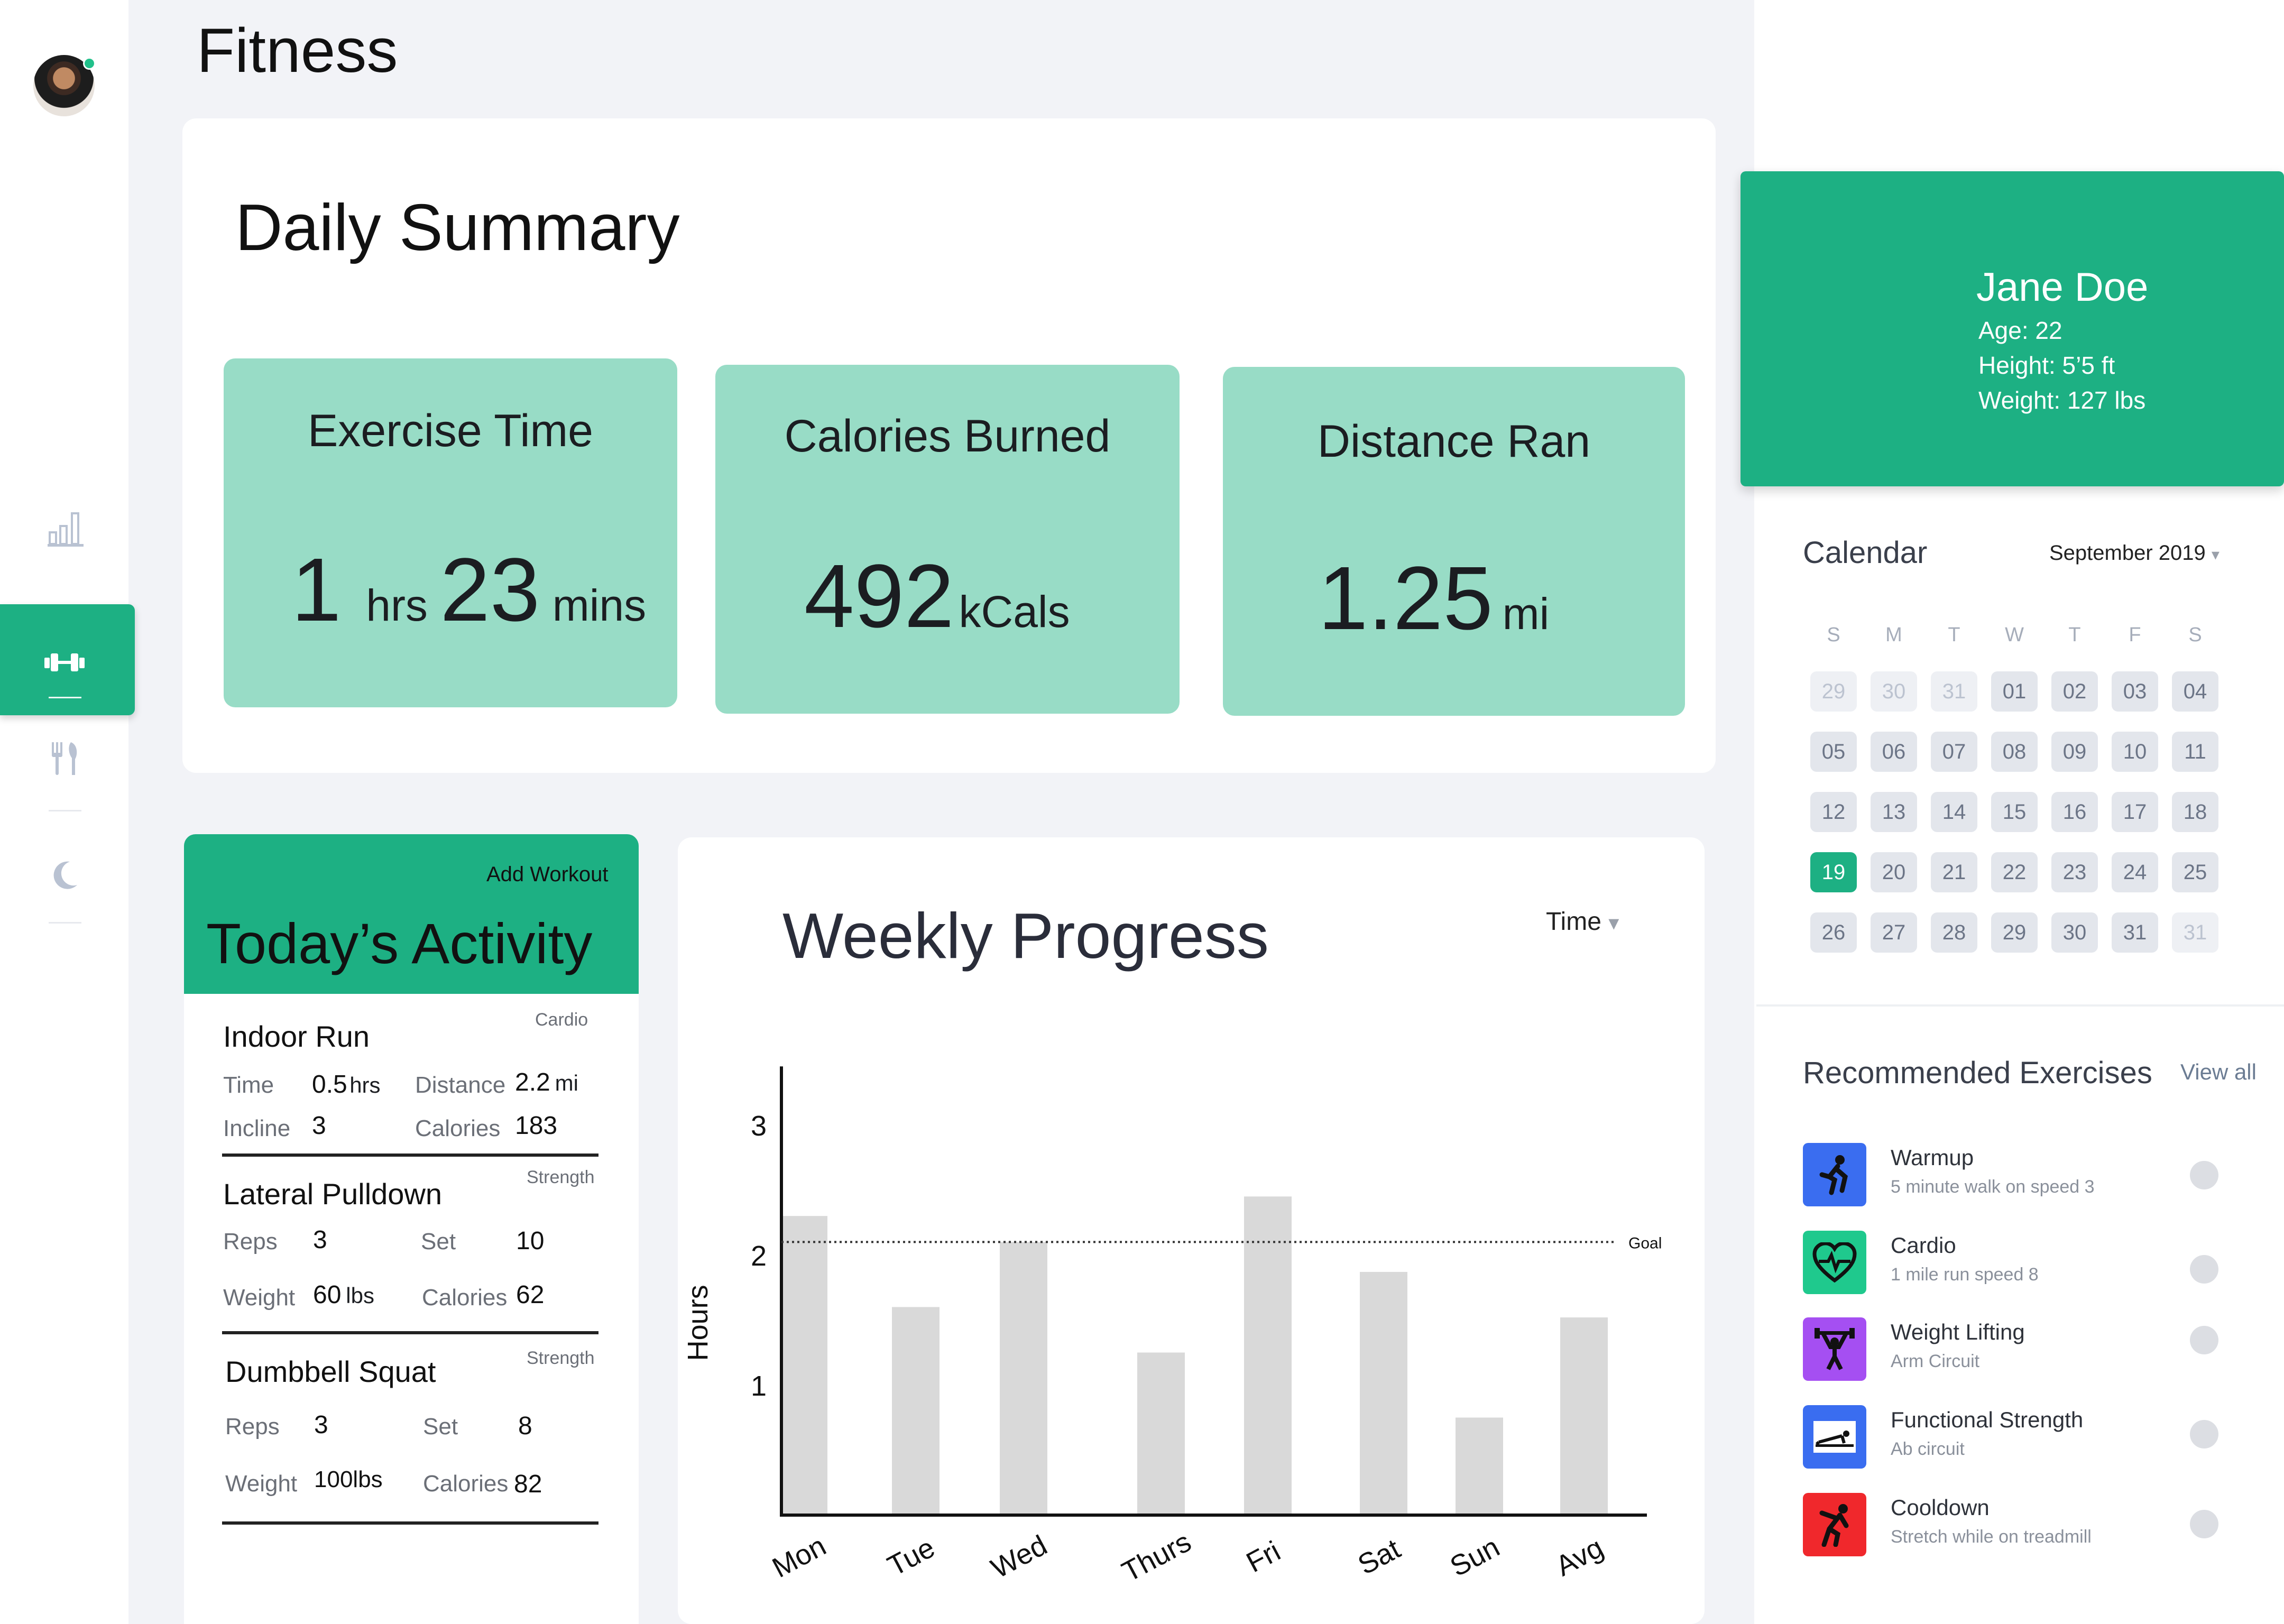 The width and height of the screenshot is (2284, 1624). Describe the element at coordinates (1954, 752) in the screenshot. I see `calendar-day: 07` at that location.